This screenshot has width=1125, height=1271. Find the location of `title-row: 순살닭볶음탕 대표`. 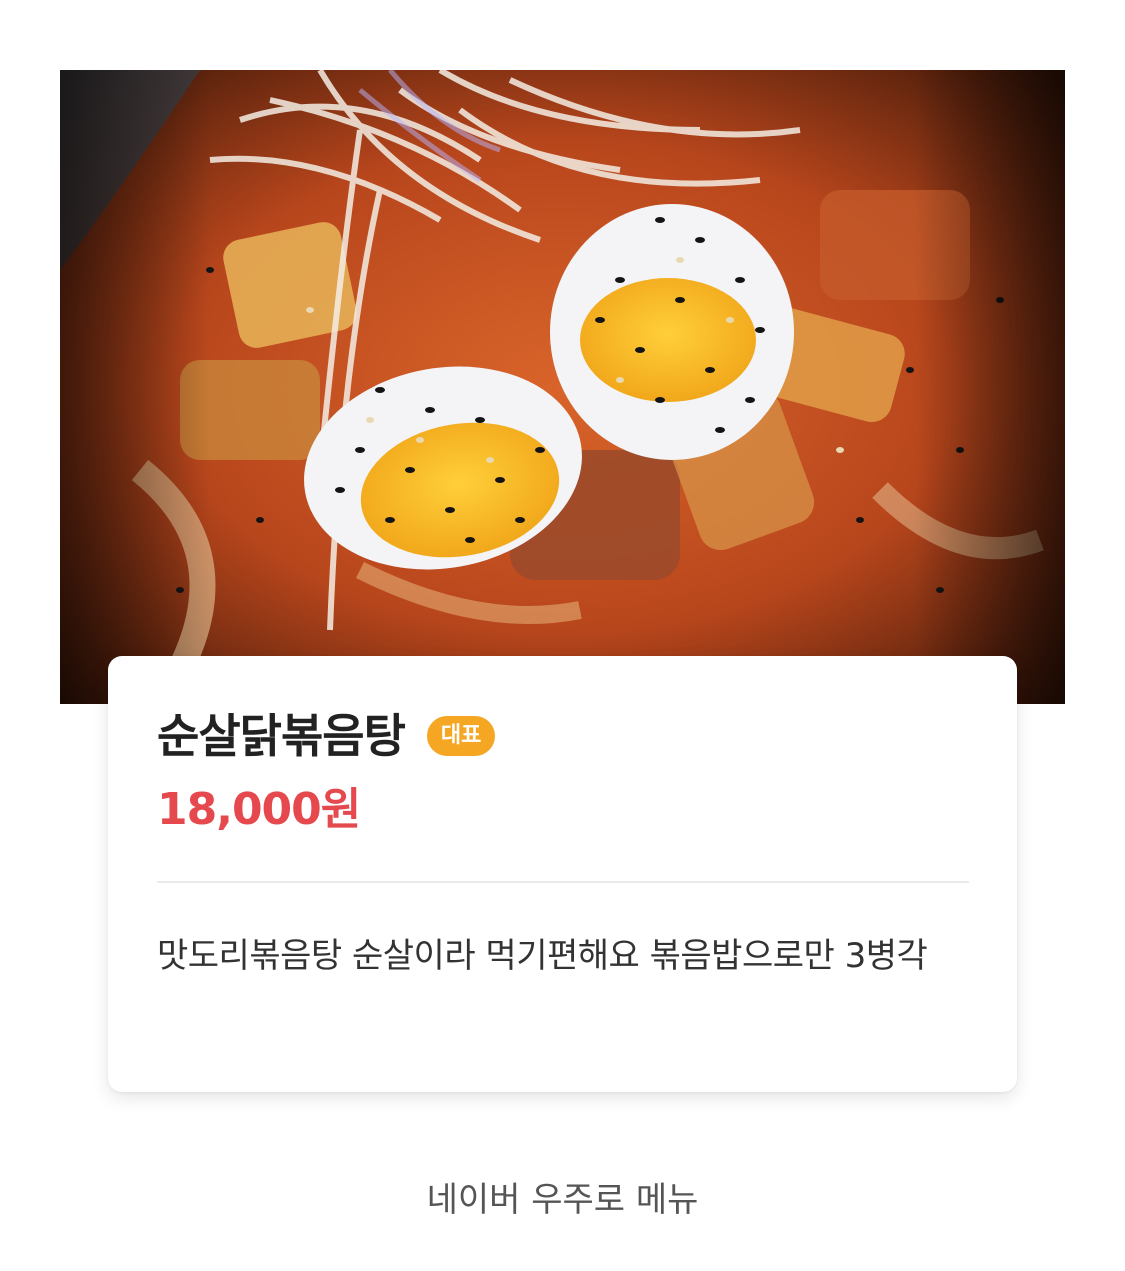

title-row: 순살닭볶음탕 대표 is located at coordinates (326, 736).